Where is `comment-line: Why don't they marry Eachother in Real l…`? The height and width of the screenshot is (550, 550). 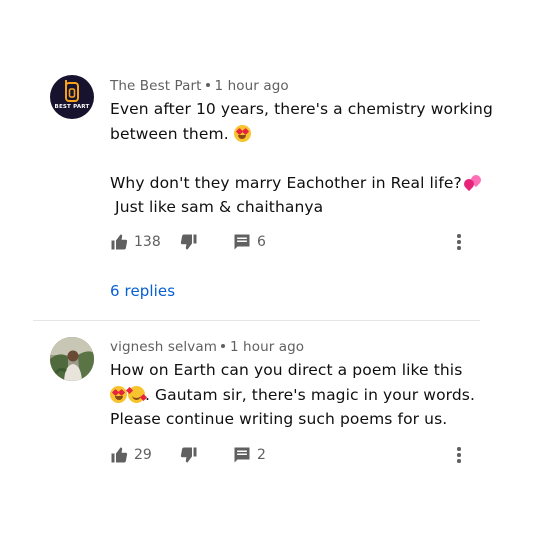
comment-line: Why don't they marry Eachother in Real l… is located at coordinates (300, 183).